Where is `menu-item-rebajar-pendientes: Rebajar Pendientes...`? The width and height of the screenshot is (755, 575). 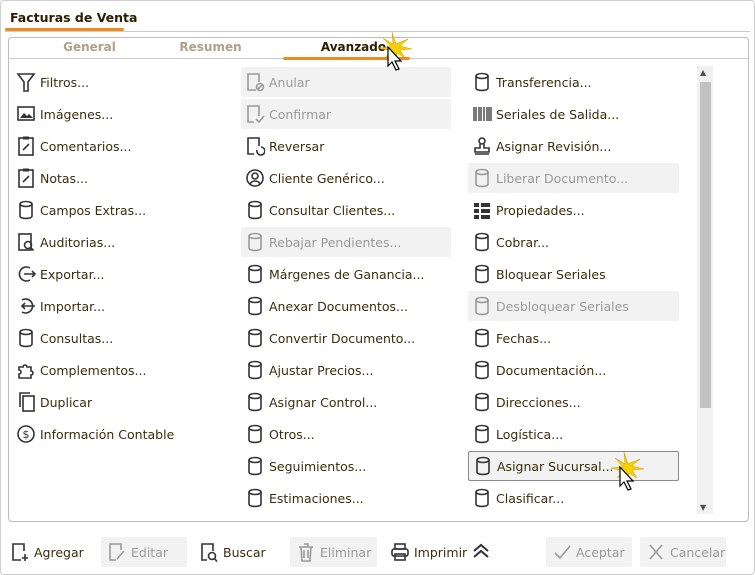
menu-item-rebajar-pendientes: Rebajar Pendientes... is located at coordinates (346, 242).